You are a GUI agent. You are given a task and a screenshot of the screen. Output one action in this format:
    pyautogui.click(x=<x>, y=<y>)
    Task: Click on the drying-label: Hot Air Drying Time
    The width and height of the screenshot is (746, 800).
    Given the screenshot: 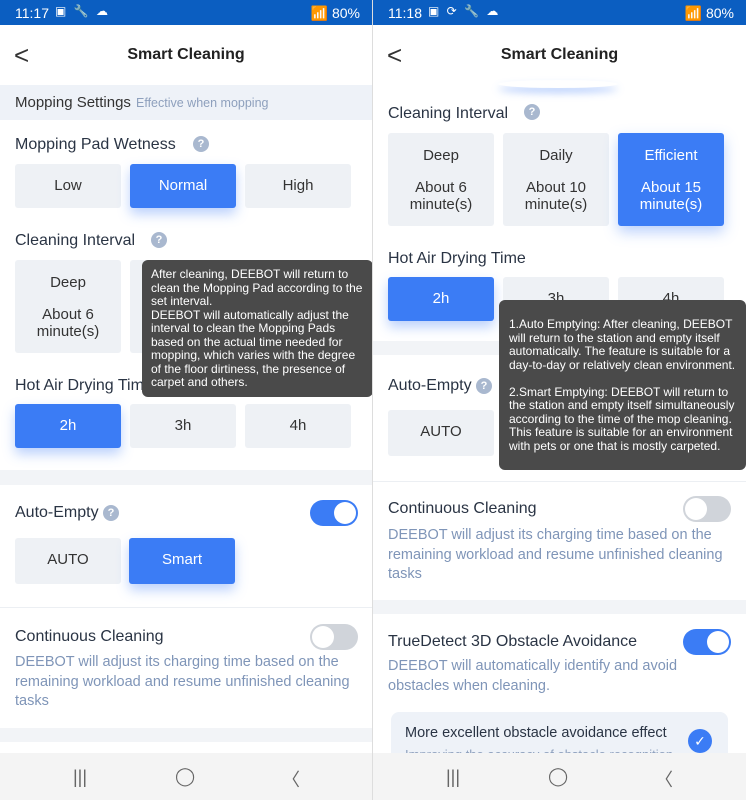 What is the action you would take?
    pyautogui.click(x=457, y=258)
    